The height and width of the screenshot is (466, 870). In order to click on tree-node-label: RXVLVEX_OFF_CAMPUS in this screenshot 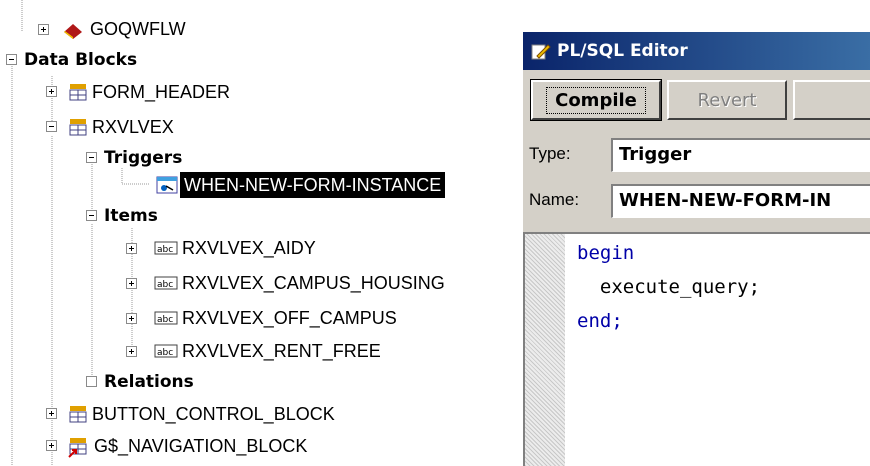, I will do `click(289, 318)`.